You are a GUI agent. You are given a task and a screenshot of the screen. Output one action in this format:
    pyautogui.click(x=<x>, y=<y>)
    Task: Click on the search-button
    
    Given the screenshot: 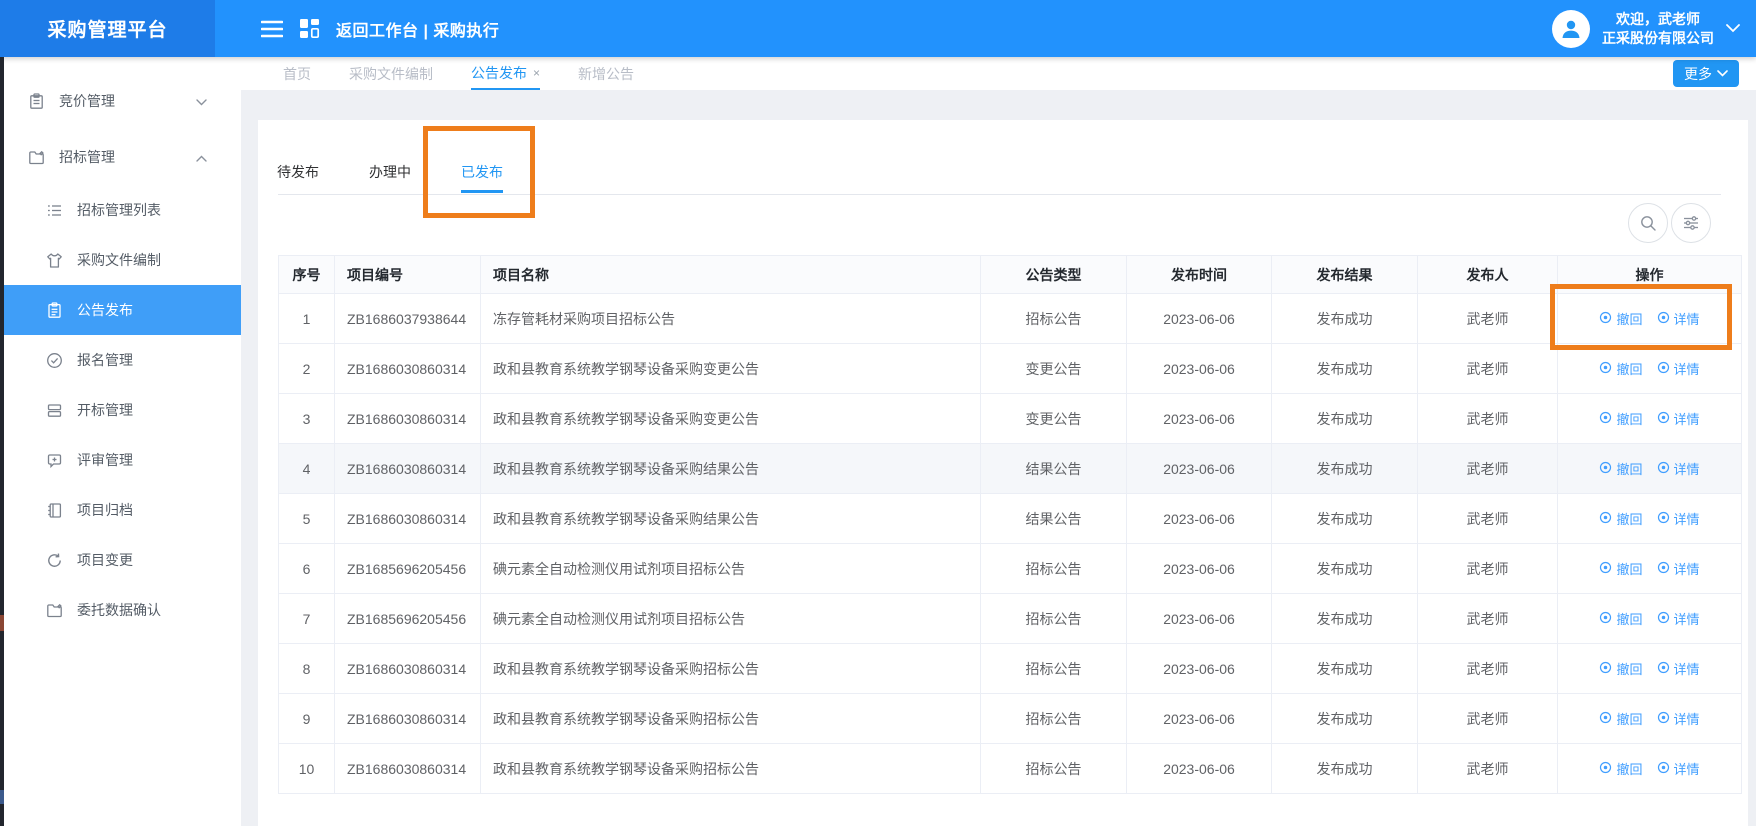 What is the action you would take?
    pyautogui.click(x=1648, y=223)
    